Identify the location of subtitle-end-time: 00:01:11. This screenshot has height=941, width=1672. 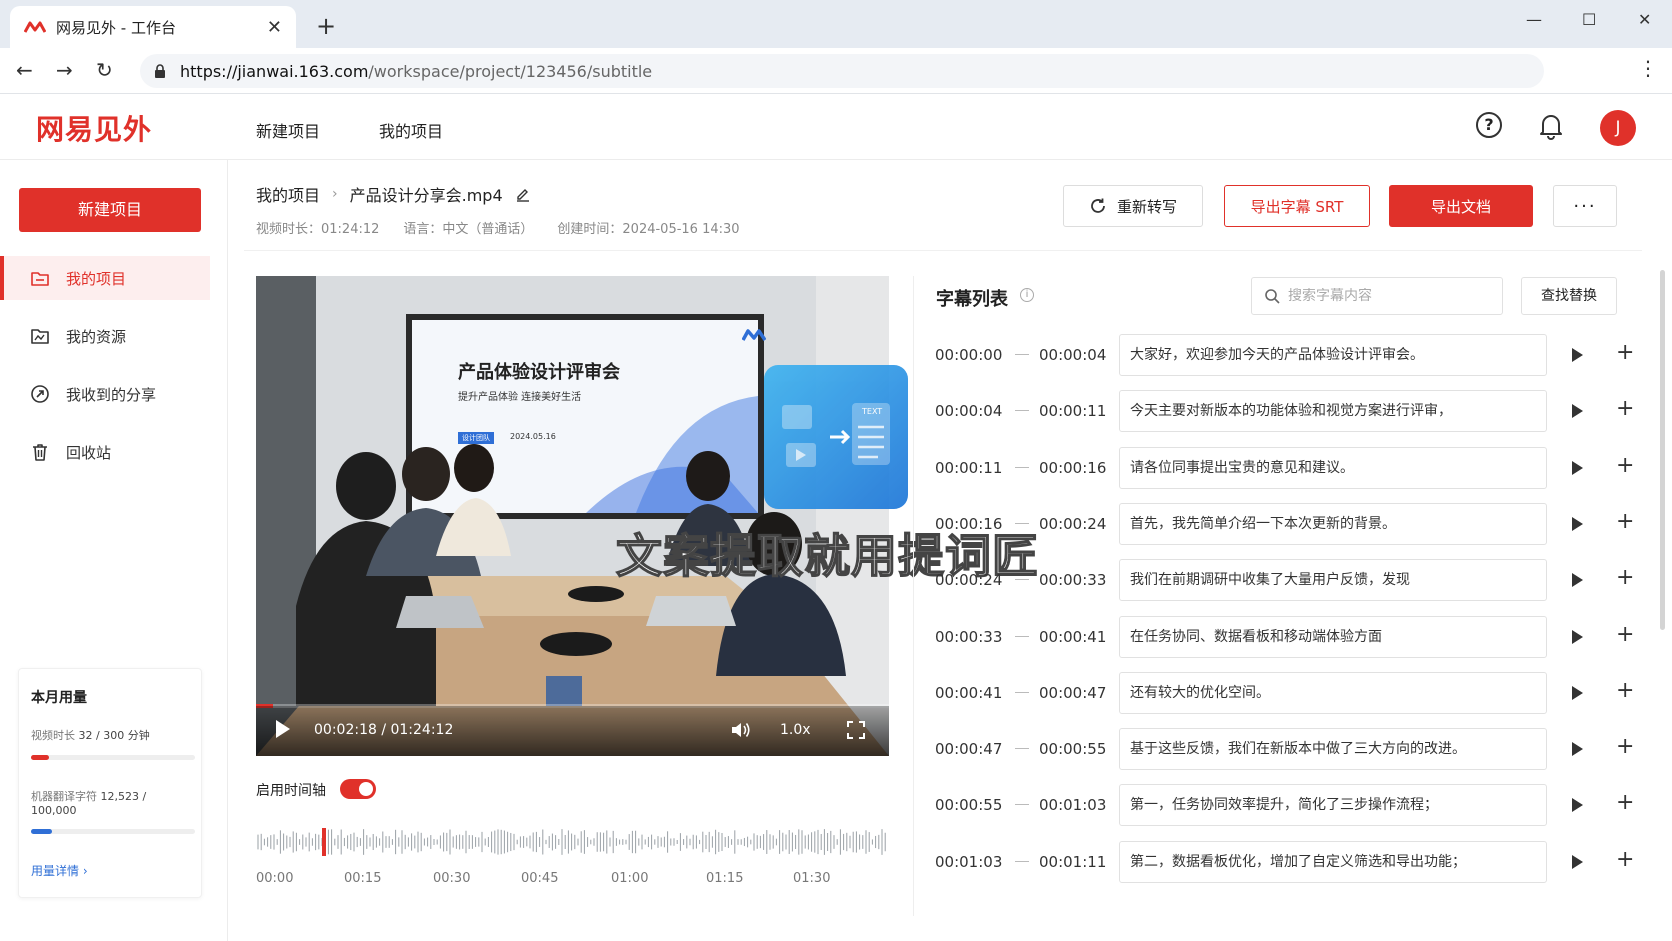
(1072, 862).